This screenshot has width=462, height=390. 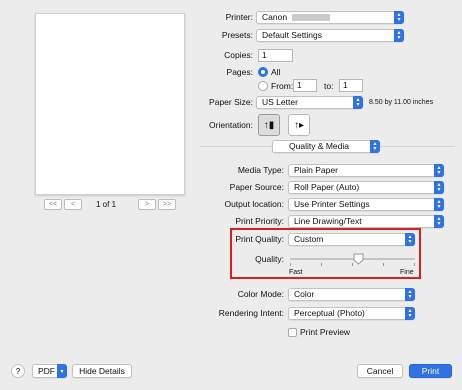 What do you see at coordinates (330, 35) in the screenshot?
I see `presets-popup: Default Settings ▴ ▾` at bounding box center [330, 35].